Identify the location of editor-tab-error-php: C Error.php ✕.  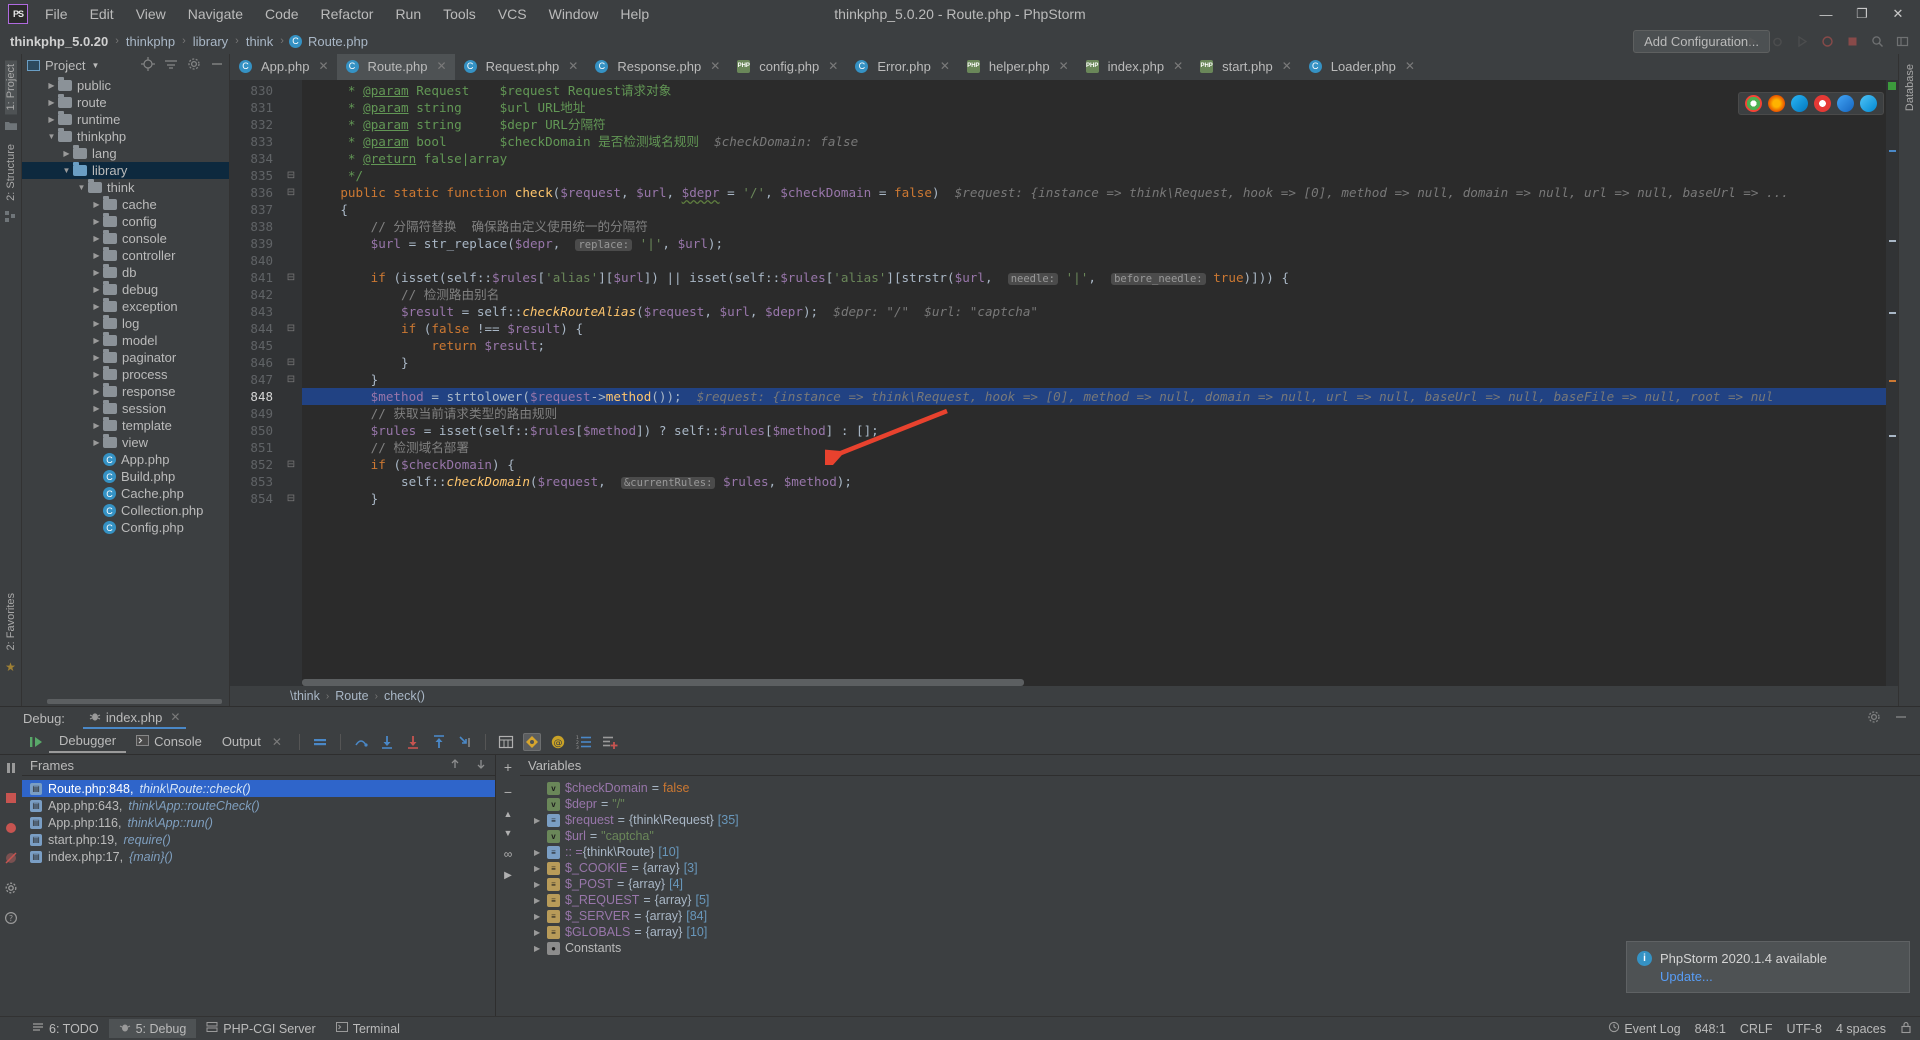
(902, 67).